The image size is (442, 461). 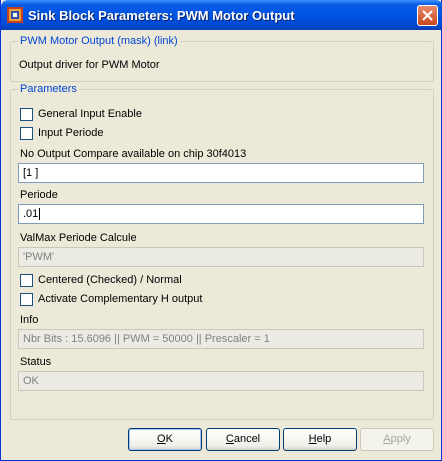 I want to click on checkbox-label: Activate Complementary H output, so click(x=120, y=299).